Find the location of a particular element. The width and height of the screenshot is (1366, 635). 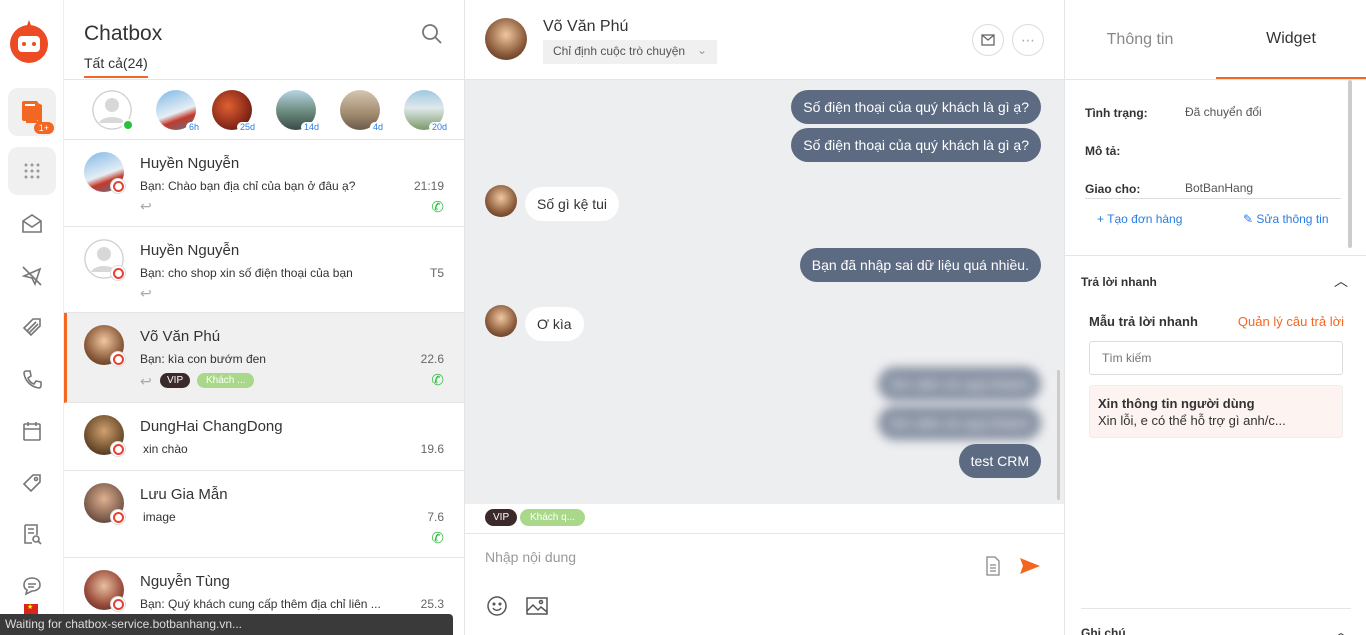

mail-button is located at coordinates (988, 40).